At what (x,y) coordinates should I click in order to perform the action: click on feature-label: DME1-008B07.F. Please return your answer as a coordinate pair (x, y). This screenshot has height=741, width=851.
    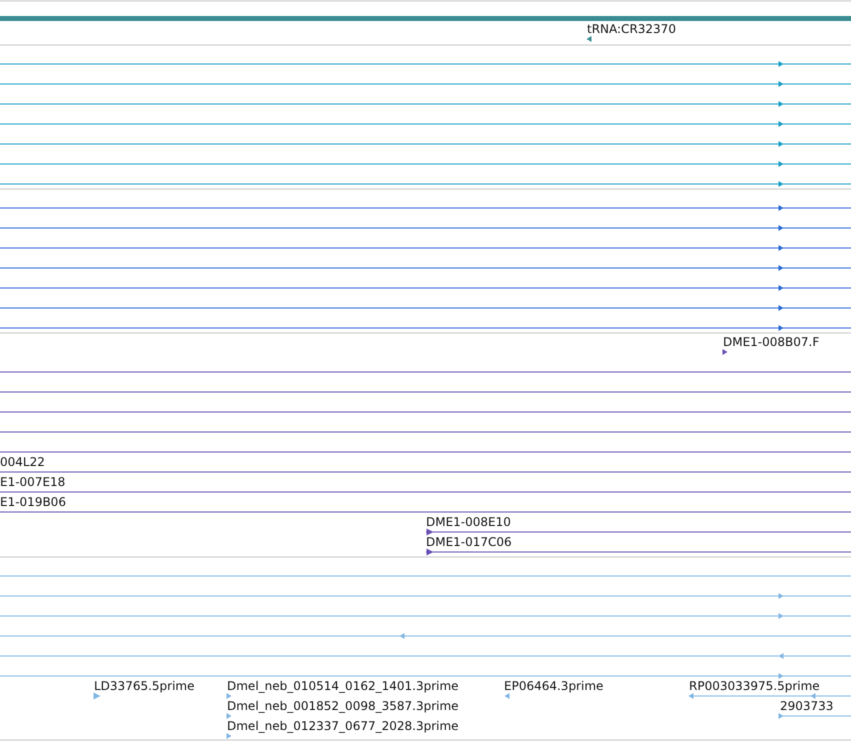
    Looking at the image, I should click on (771, 342).